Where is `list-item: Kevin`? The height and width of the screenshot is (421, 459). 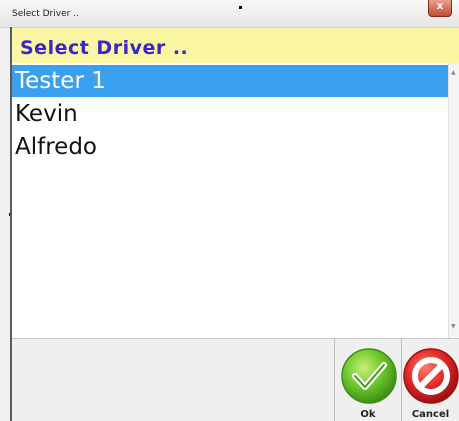
list-item: Kevin is located at coordinates (230, 114).